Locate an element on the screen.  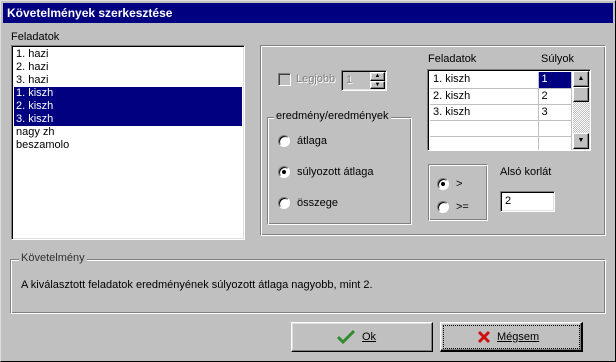
radio-greater-label: > is located at coordinates (459, 184).